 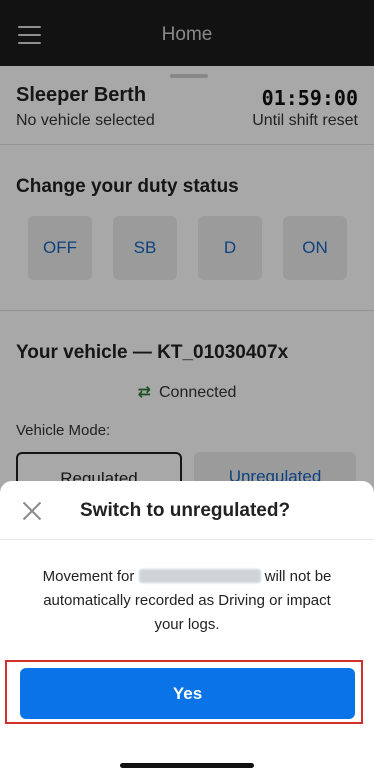 I want to click on dialog-title: Switch to unregulated?, so click(x=185, y=510).